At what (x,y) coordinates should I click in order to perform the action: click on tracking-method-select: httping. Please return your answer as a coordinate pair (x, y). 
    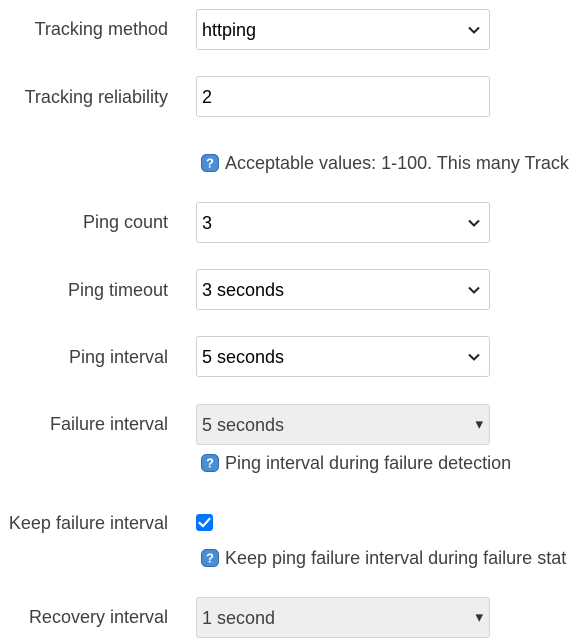
    Looking at the image, I should click on (343, 29).